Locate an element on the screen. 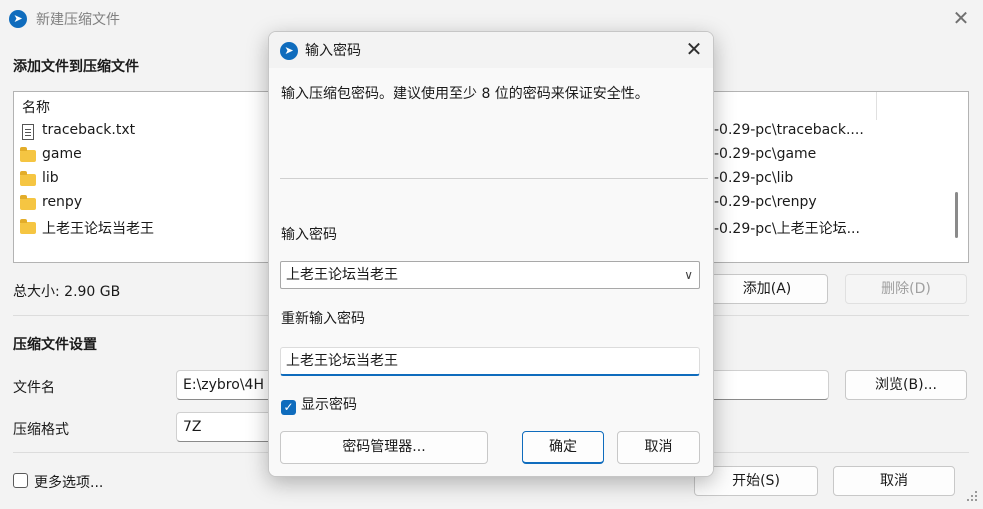 The image size is (983, 509). password-label: 输入密码 is located at coordinates (309, 235).